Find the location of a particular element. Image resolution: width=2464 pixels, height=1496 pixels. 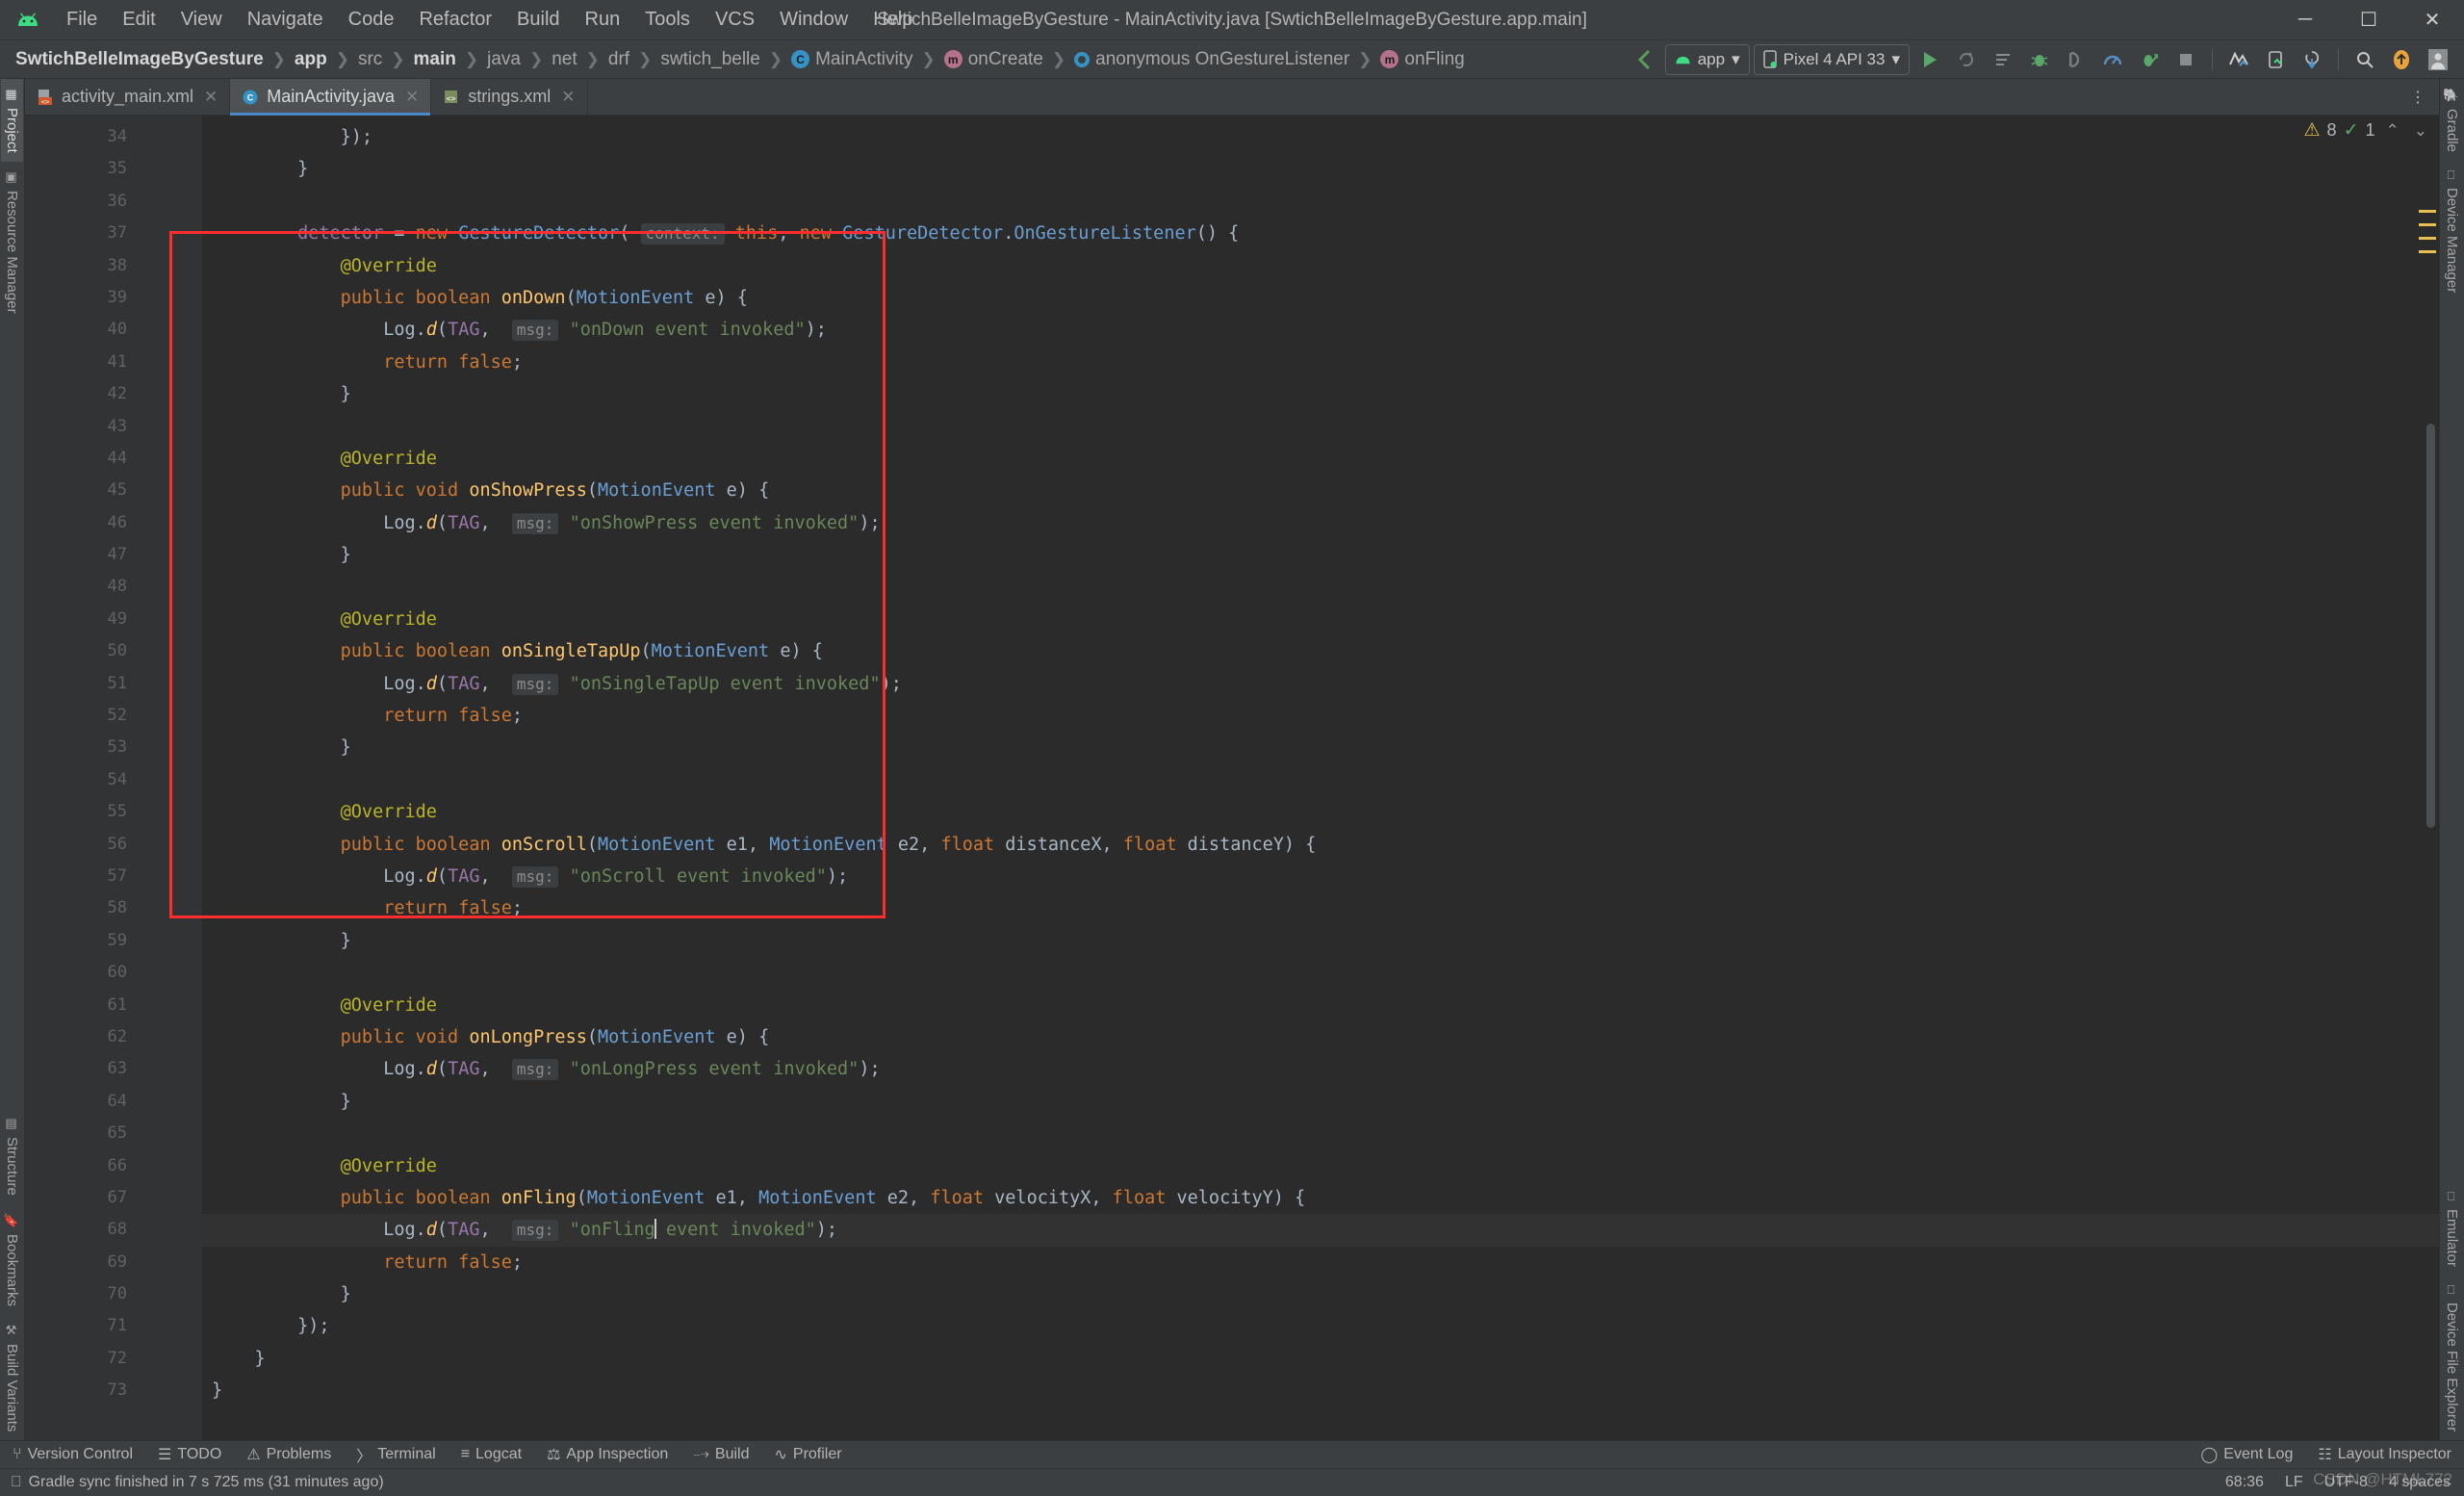

file-encoding: UTF-8 is located at coordinates (2346, 1483).